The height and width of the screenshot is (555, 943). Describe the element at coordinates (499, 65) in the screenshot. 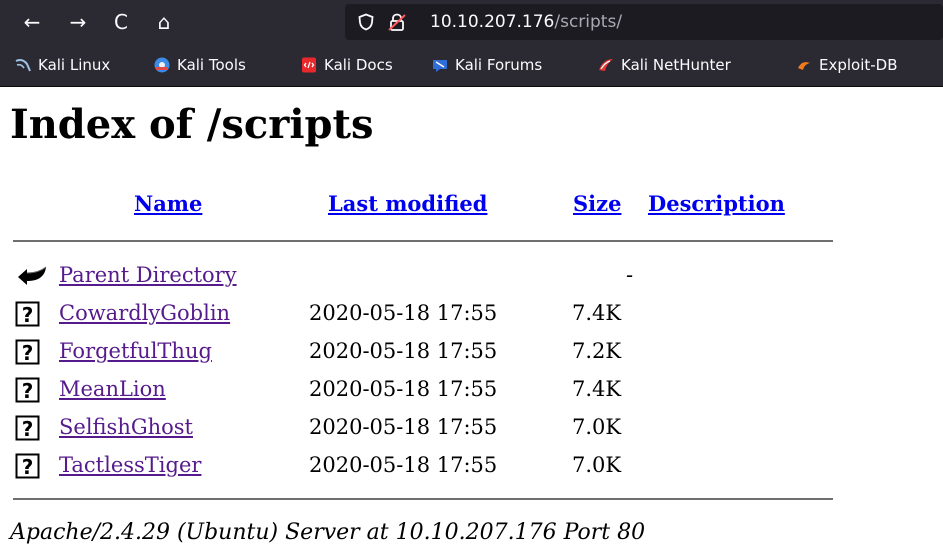

I see `bookmark-label: Kali Forums` at that location.